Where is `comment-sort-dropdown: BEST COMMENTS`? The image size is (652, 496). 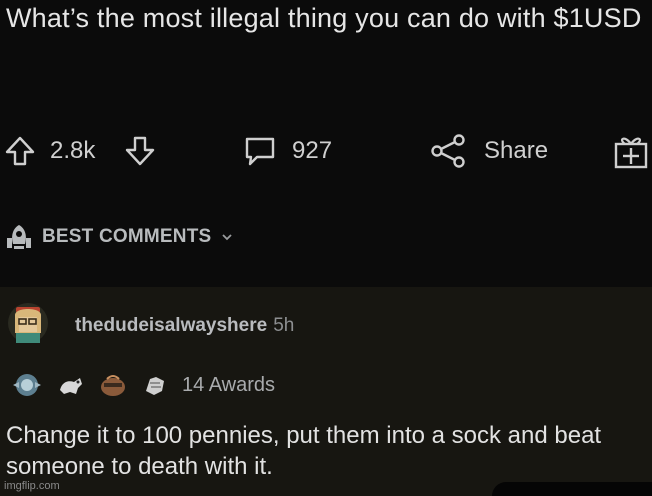 comment-sort-dropdown: BEST COMMENTS is located at coordinates (118, 237).